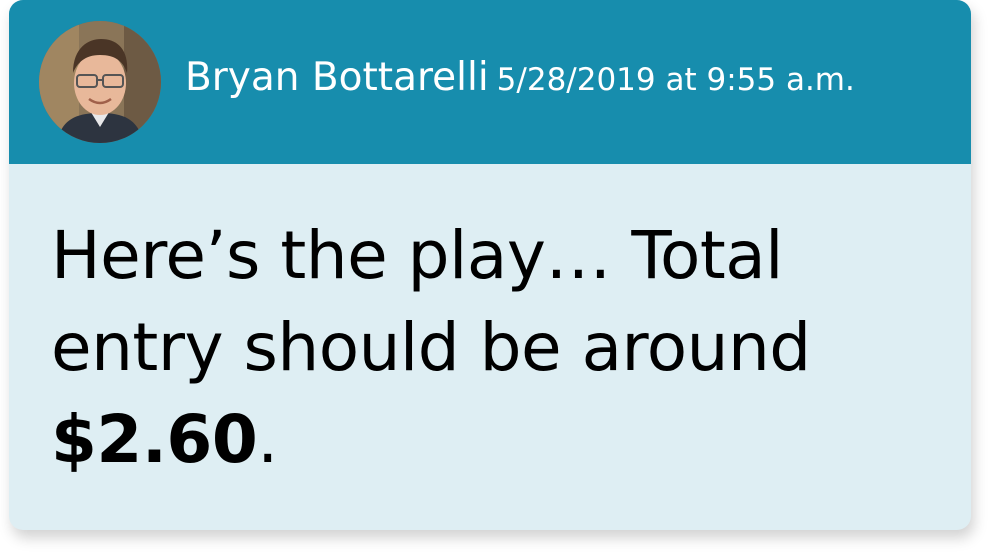  Describe the element at coordinates (417, 255) in the screenshot. I see `message-line-1: Here’s the play… Total` at that location.